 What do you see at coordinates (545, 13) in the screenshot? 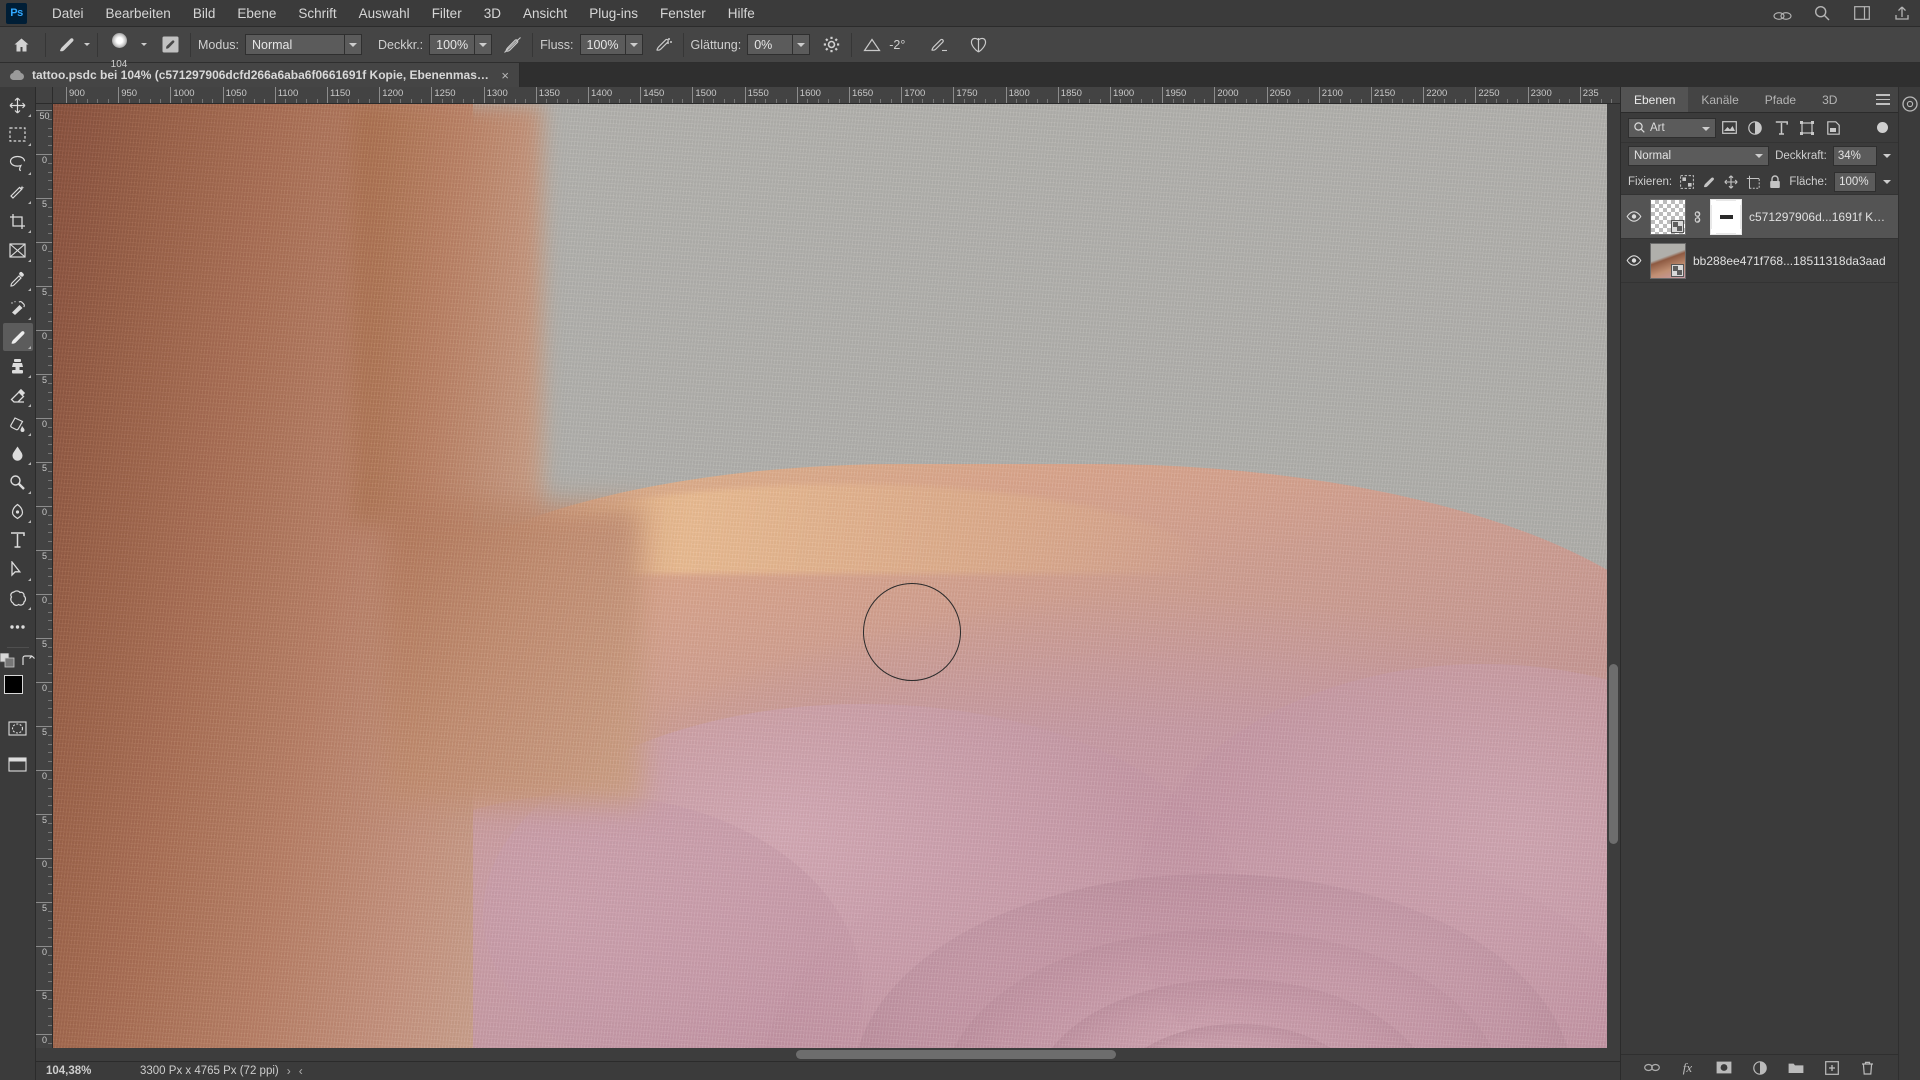
I see `menu-item-ansicht: Ansicht` at bounding box center [545, 13].